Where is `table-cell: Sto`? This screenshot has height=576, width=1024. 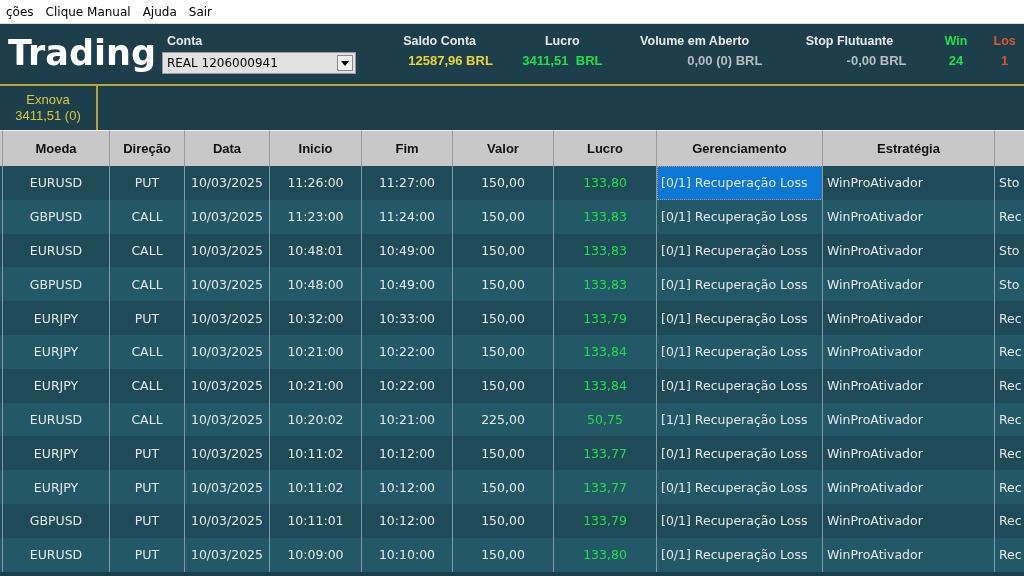 table-cell: Sto is located at coordinates (1009, 183).